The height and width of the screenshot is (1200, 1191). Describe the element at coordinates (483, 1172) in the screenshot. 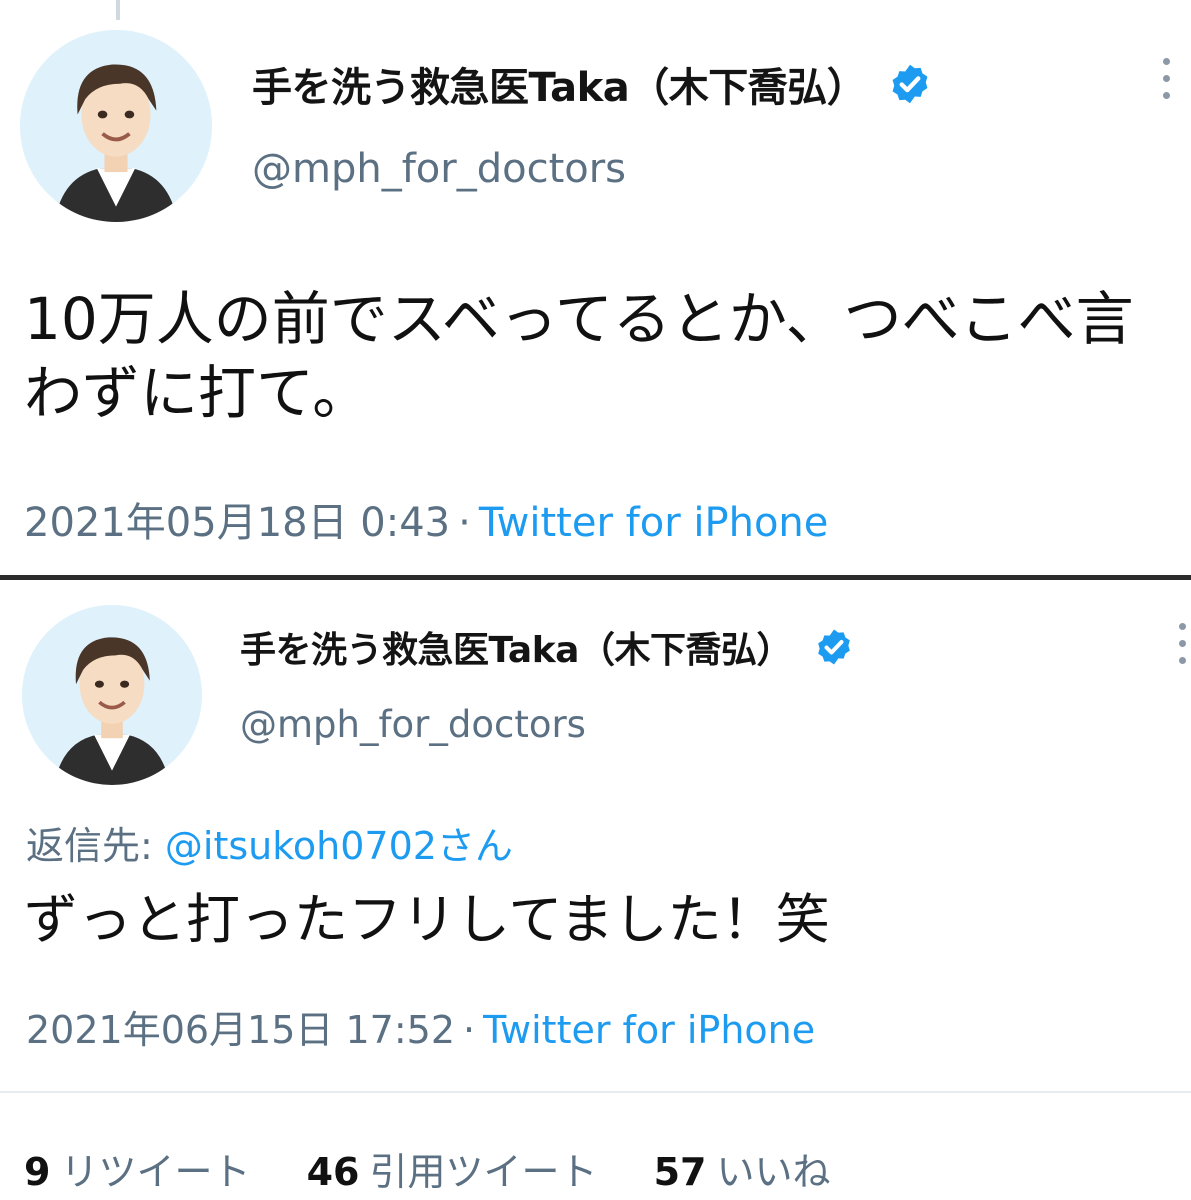

I see `quote-tweet-label: 引用ツイート` at that location.